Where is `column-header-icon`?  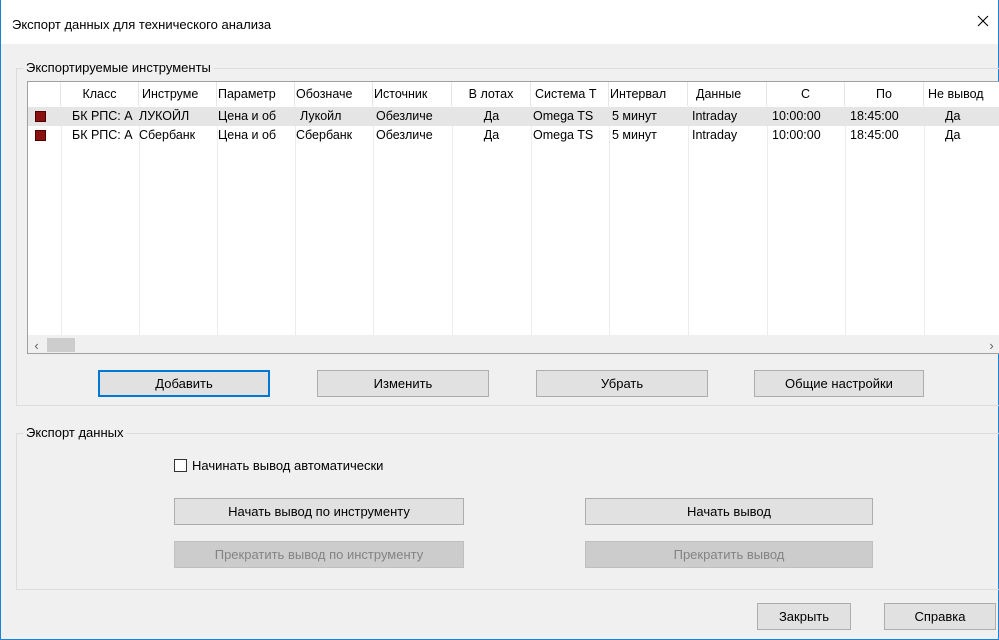 column-header-icon is located at coordinates (44, 94).